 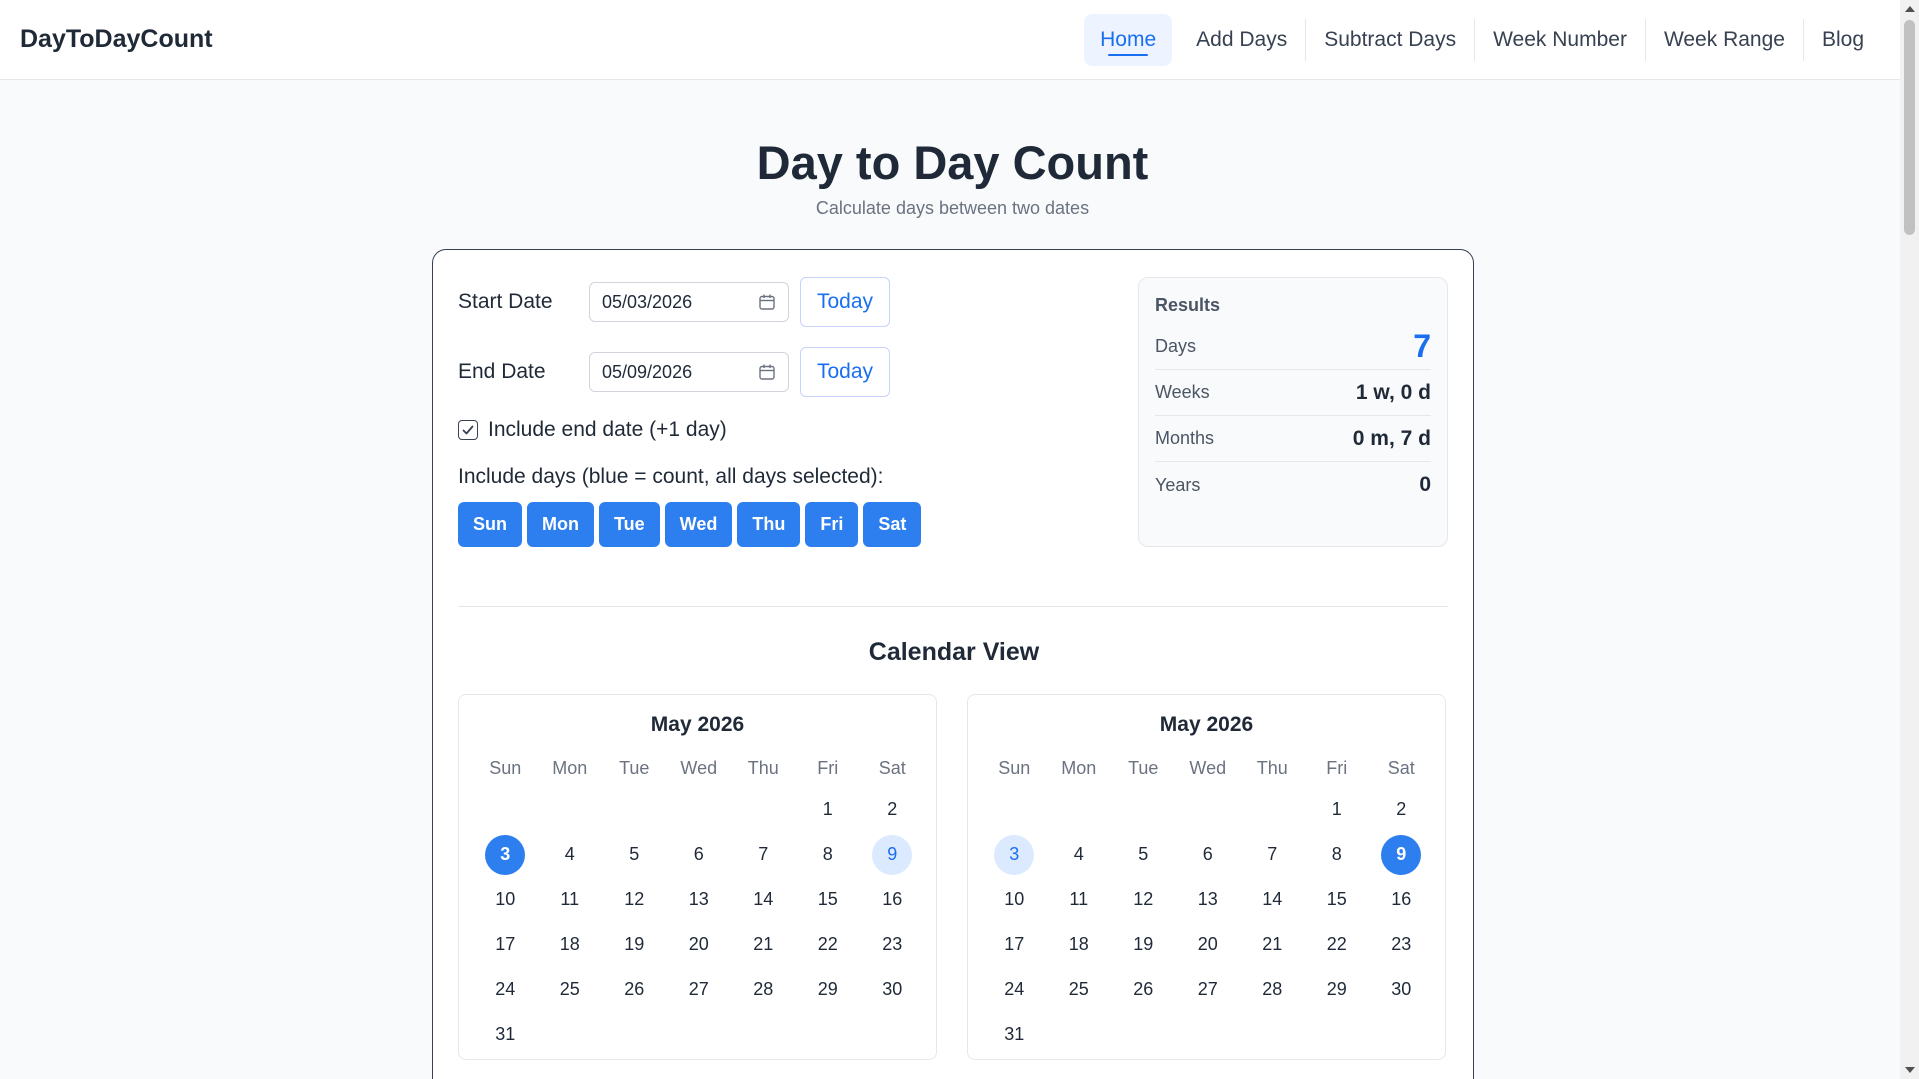 I want to click on page-scrollbar, so click(x=1909, y=539).